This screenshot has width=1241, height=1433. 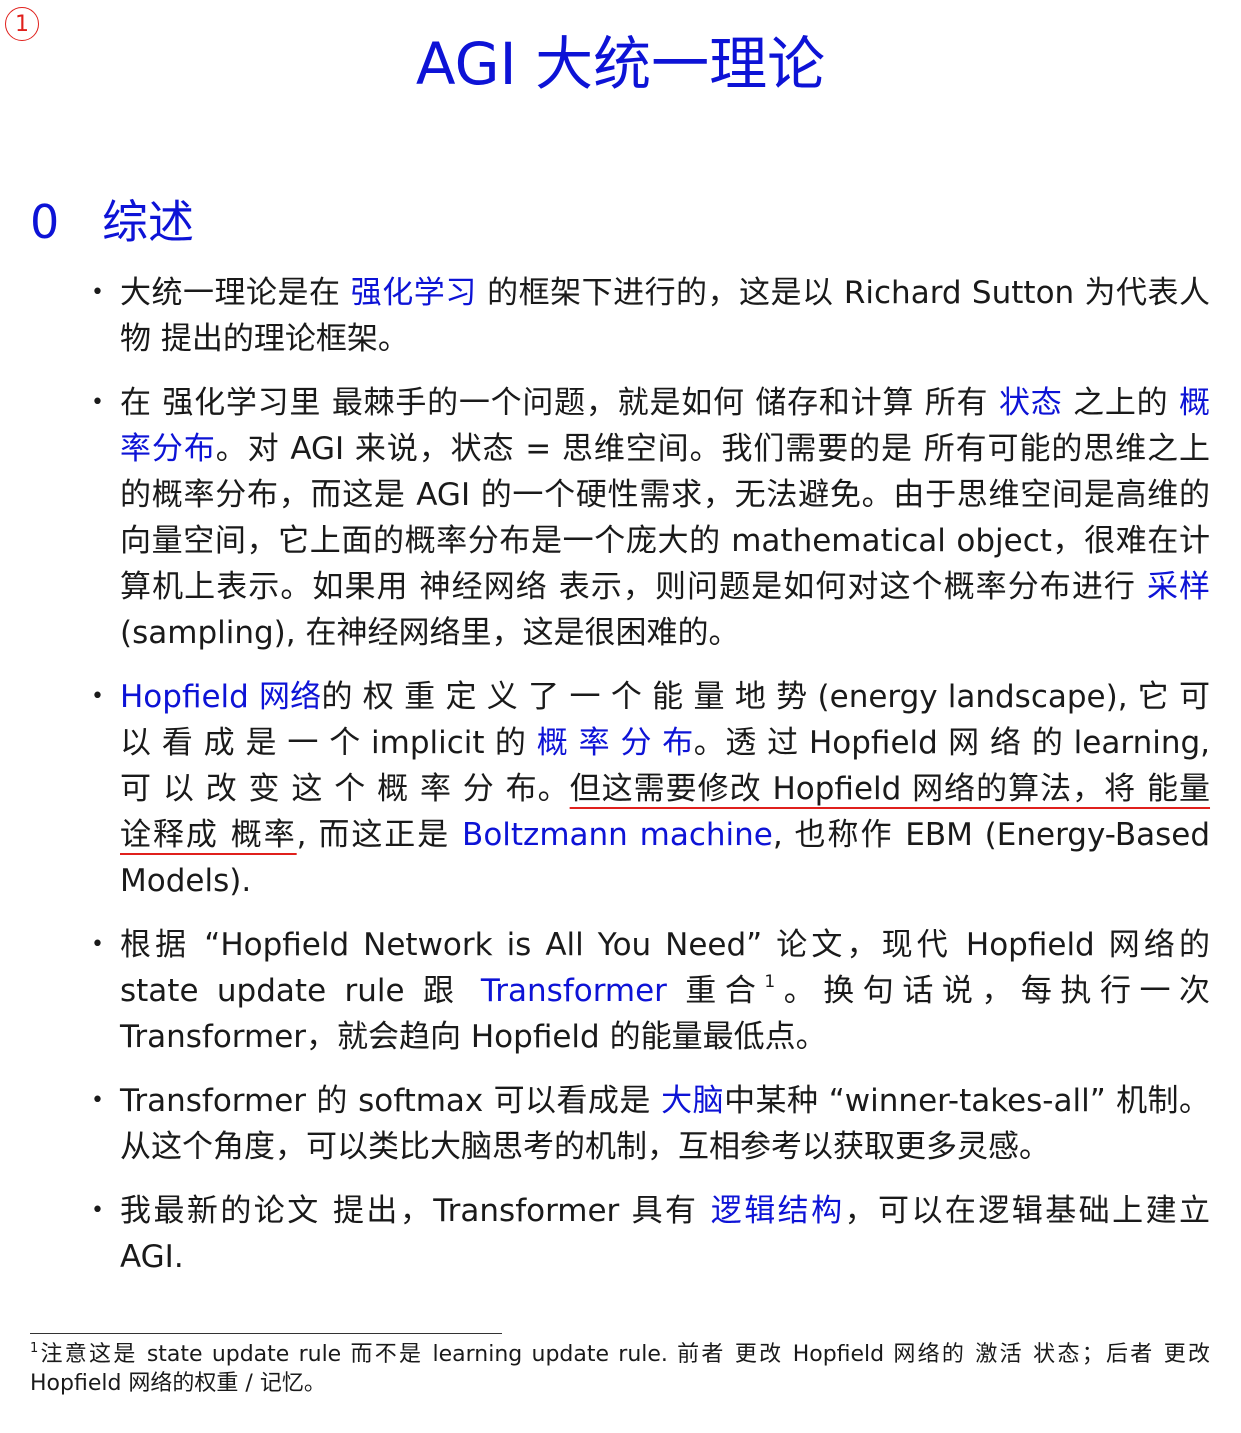 I want to click on footnote-ref: 1, so click(x=769, y=982).